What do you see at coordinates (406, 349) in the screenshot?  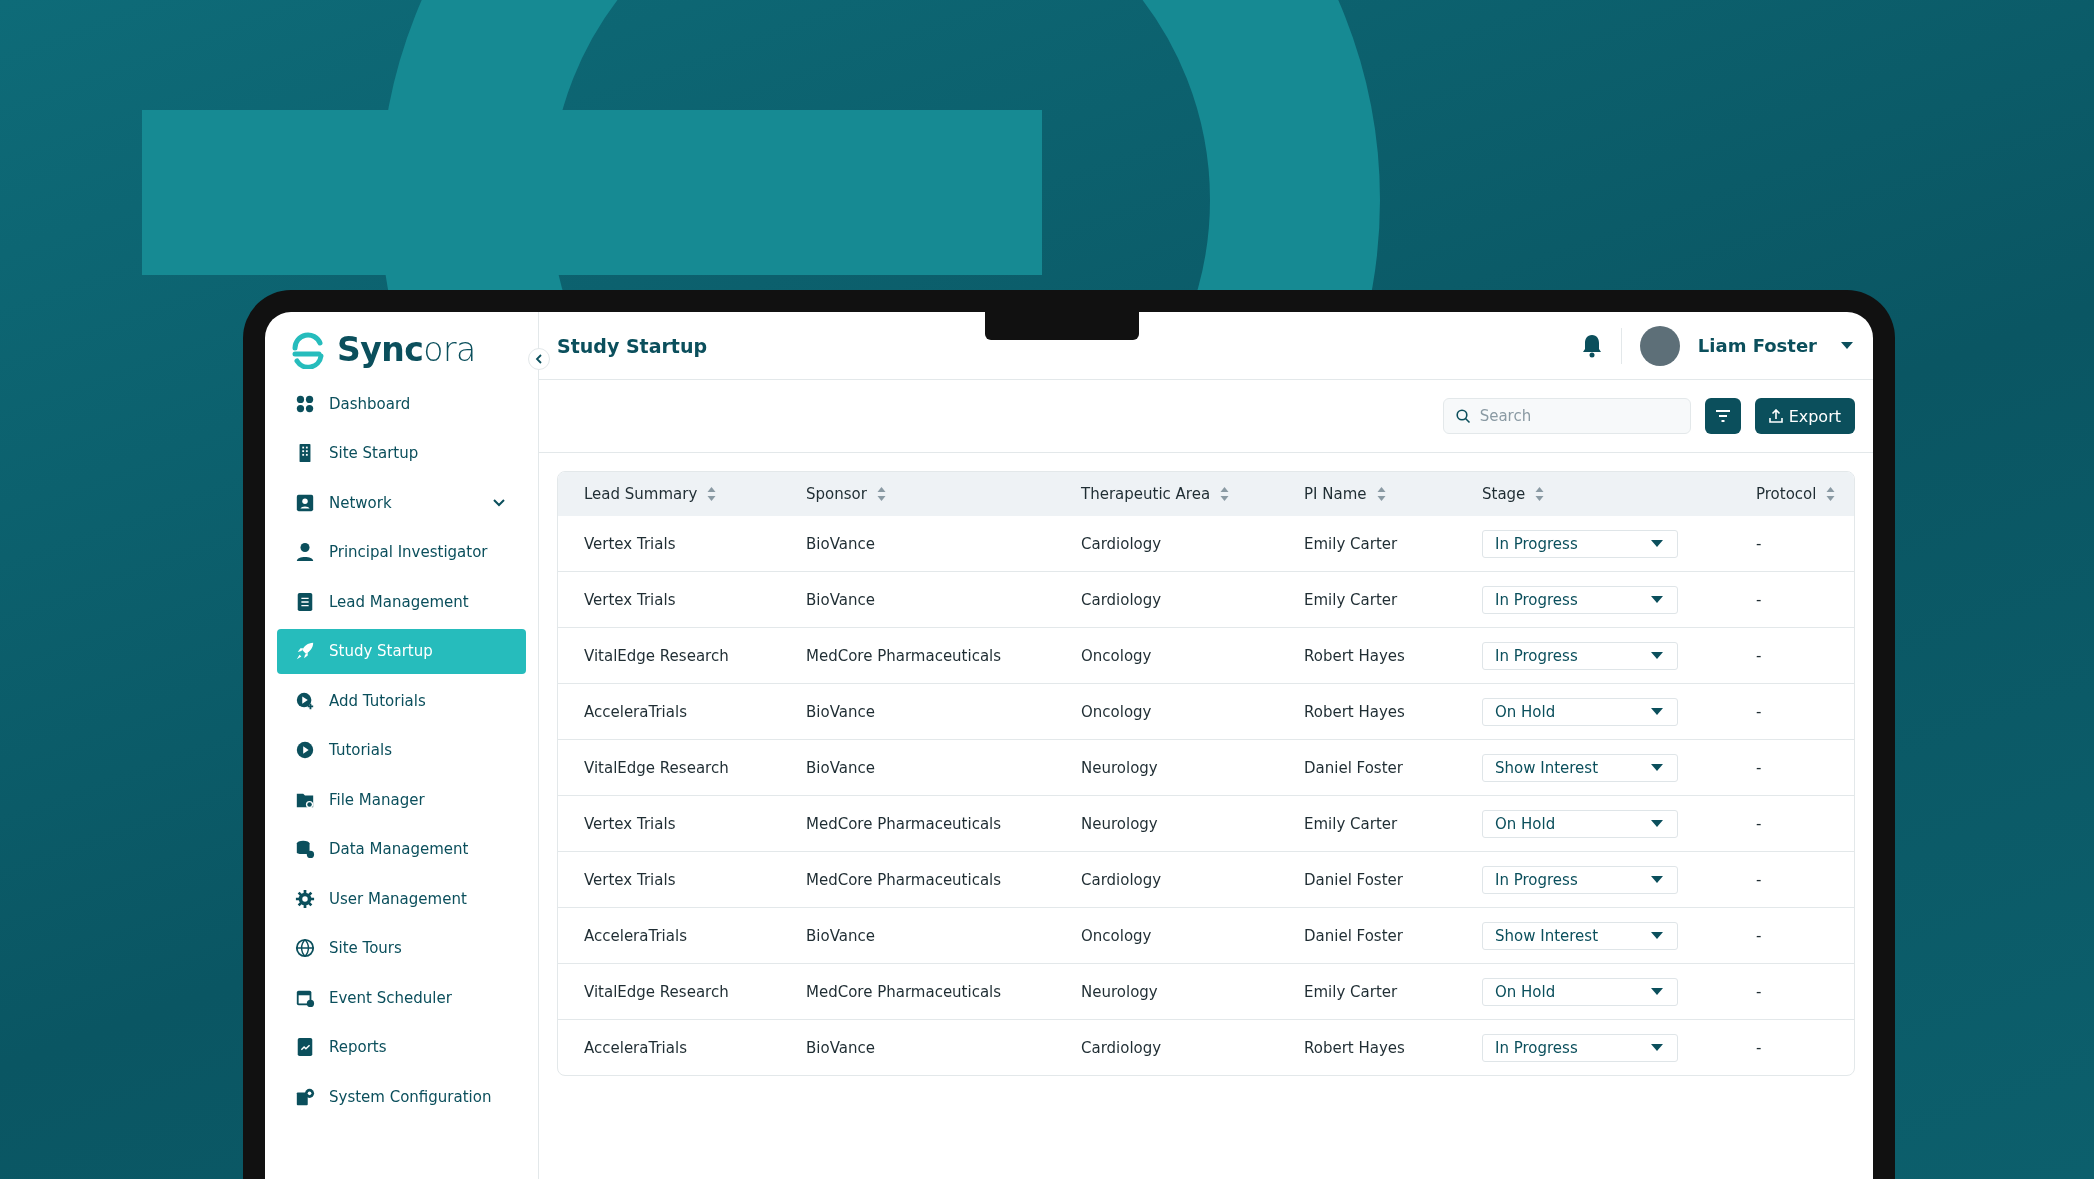 I see `brand-logo-text: Syncora` at bounding box center [406, 349].